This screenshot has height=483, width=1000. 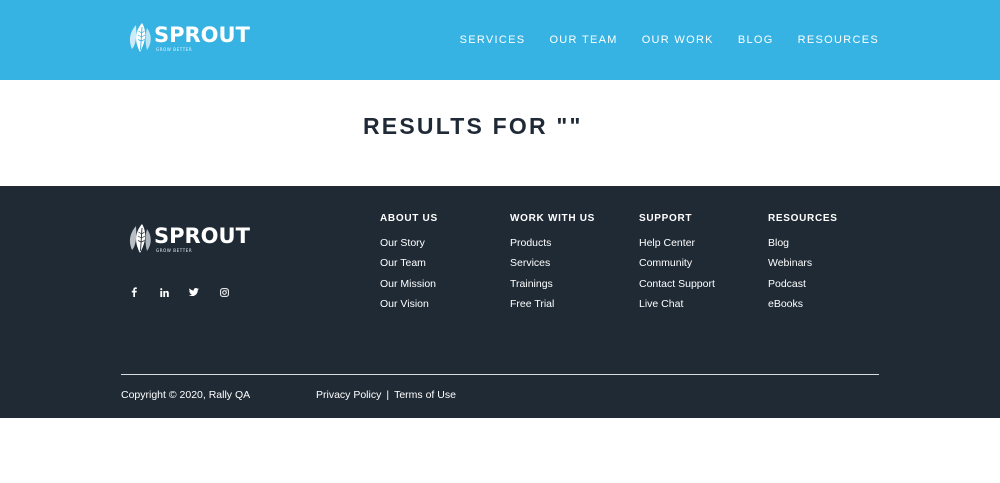 I want to click on footer-link-products: Products, so click(x=552, y=247).